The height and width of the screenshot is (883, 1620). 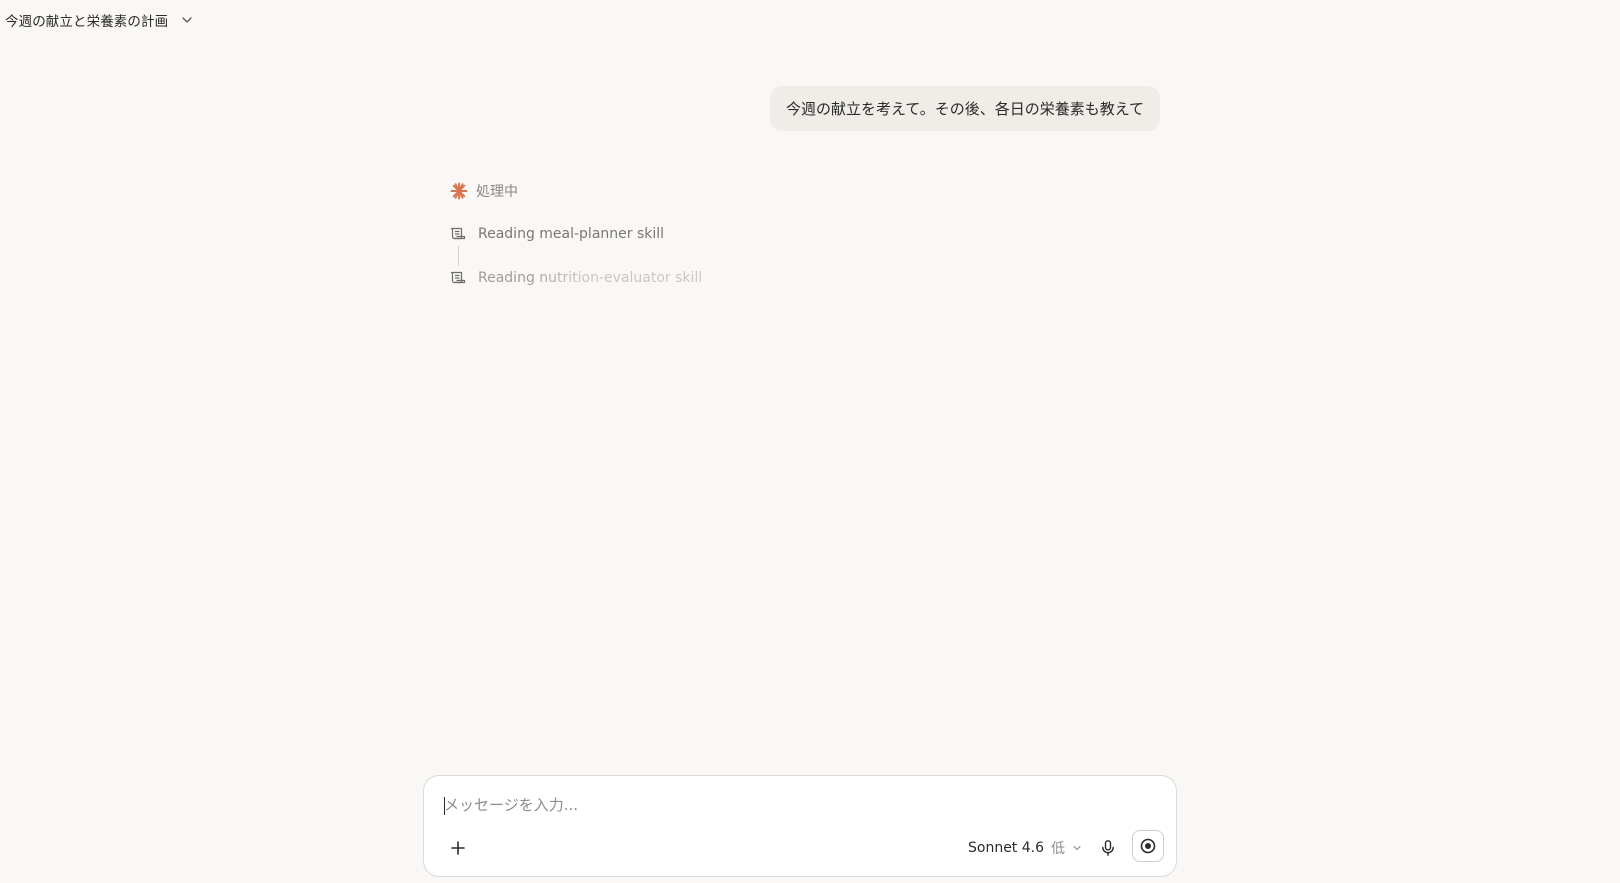 I want to click on step-label: Reading meal-planner skill, so click(x=571, y=234).